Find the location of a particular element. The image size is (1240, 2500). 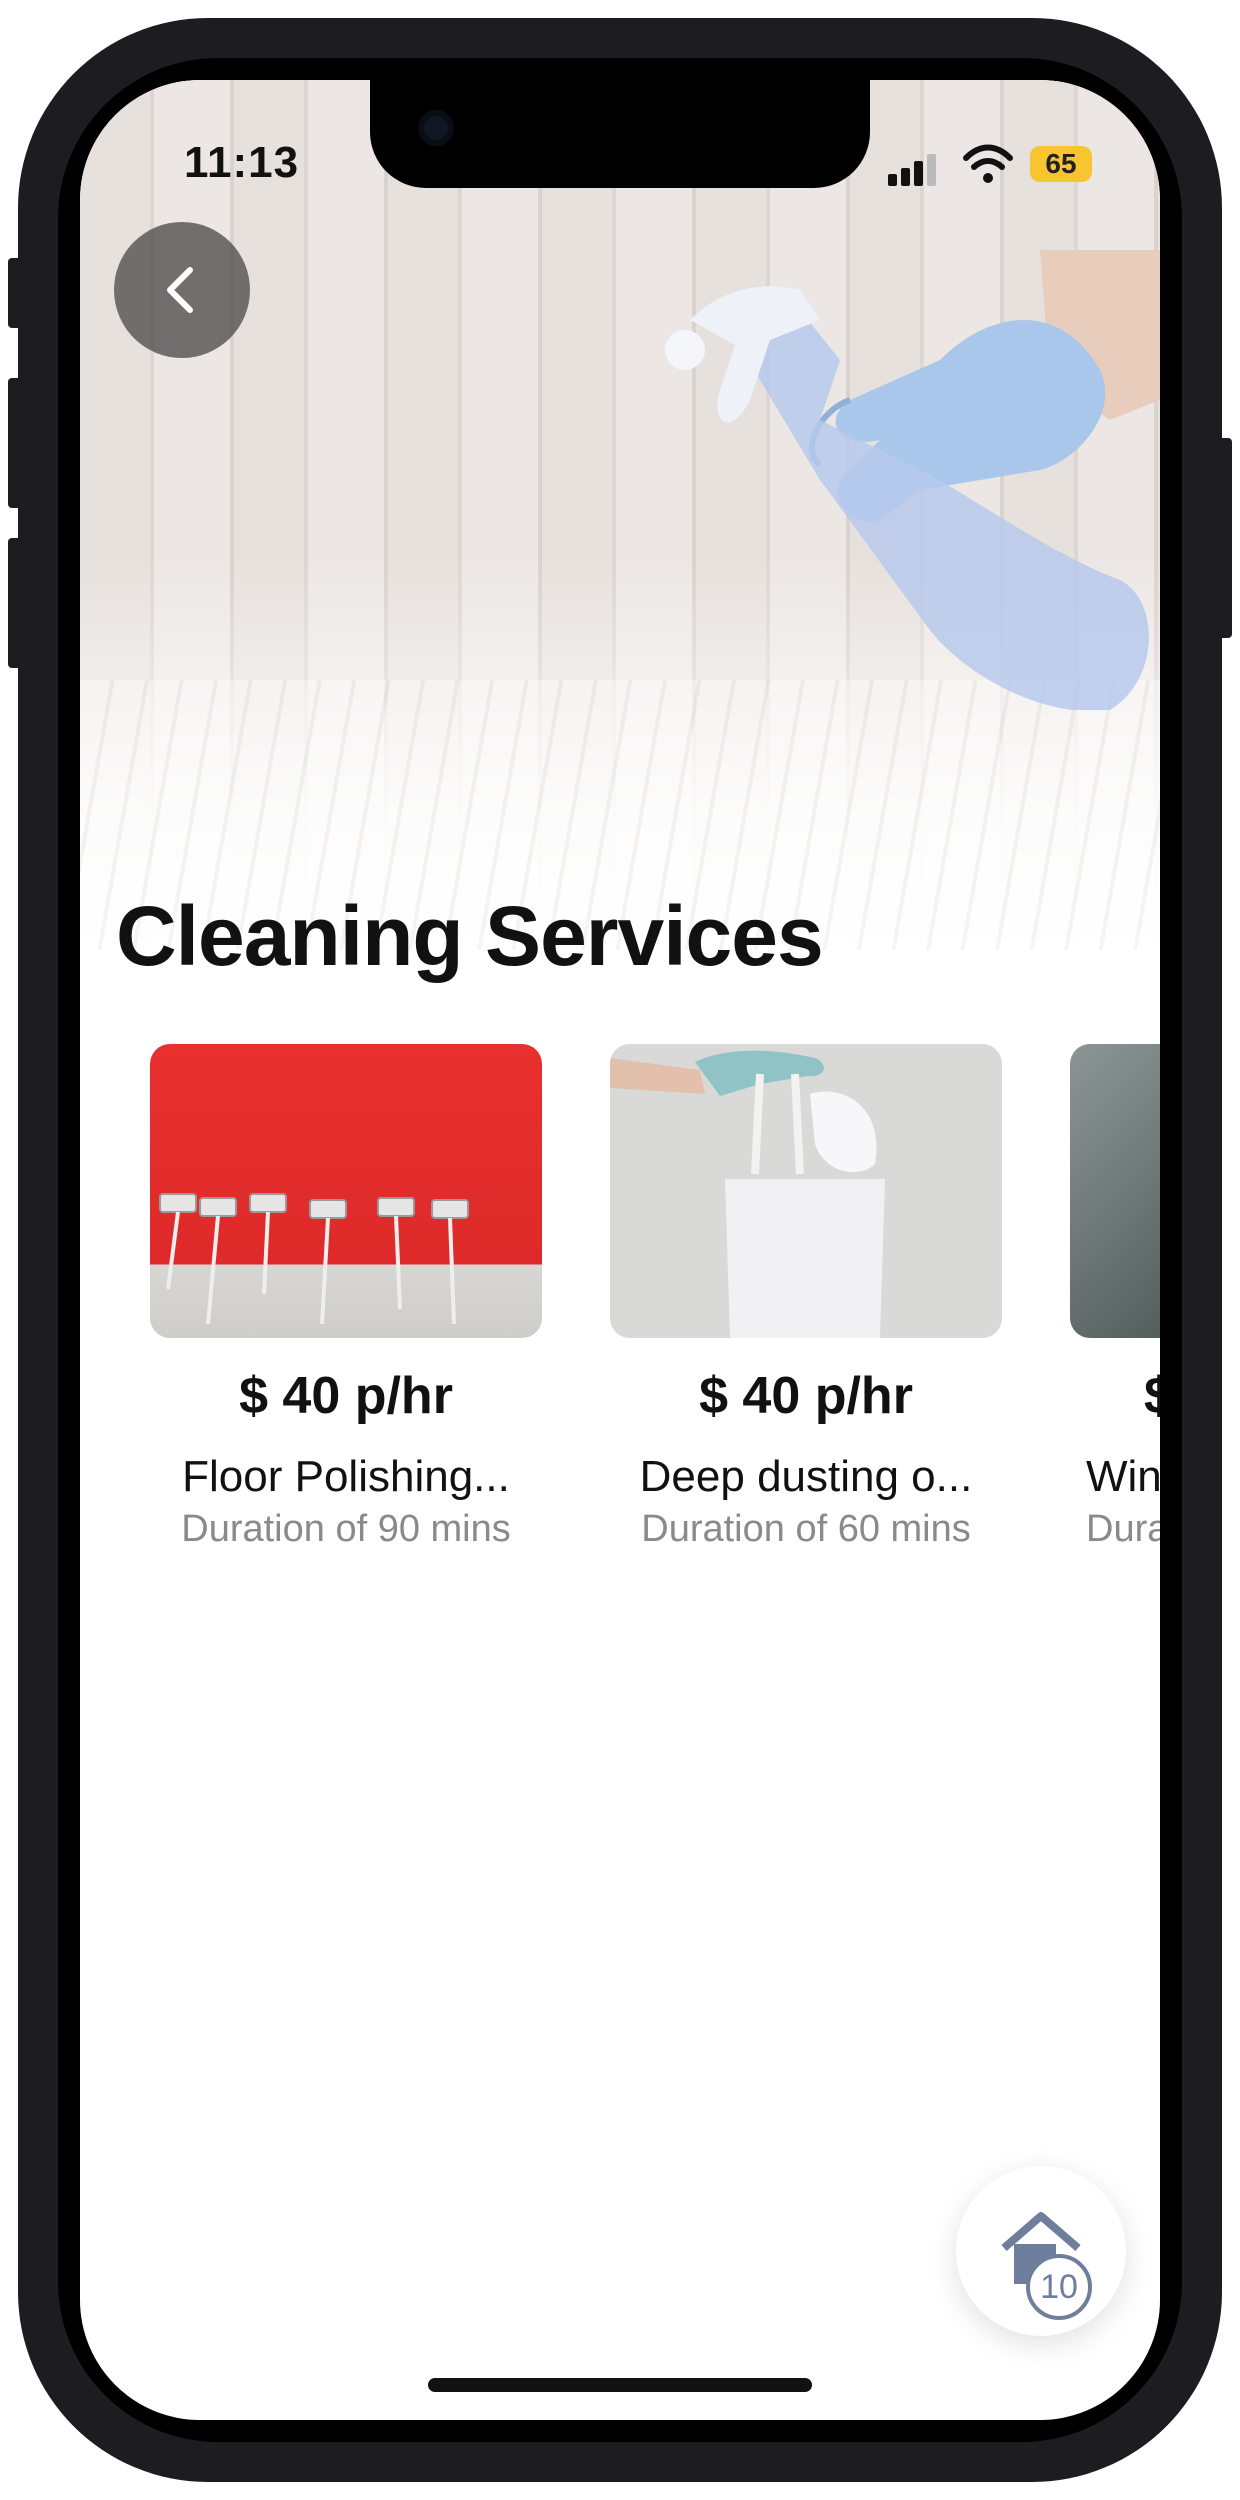

front-camera is located at coordinates (436, 128).